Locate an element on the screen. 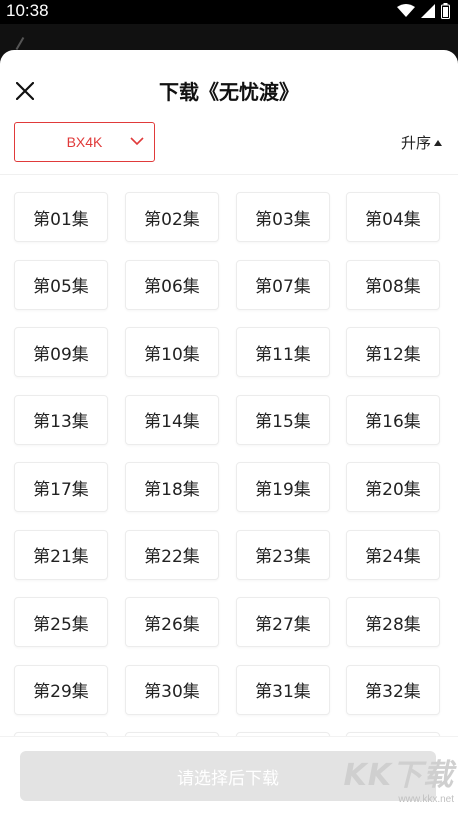 The width and height of the screenshot is (458, 820). episode-button: 第02集 is located at coordinates (172, 217).